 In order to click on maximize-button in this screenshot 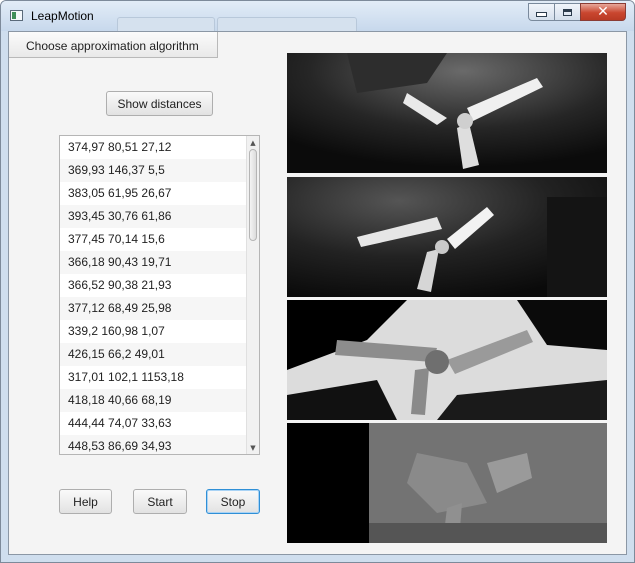, I will do `click(567, 12)`.